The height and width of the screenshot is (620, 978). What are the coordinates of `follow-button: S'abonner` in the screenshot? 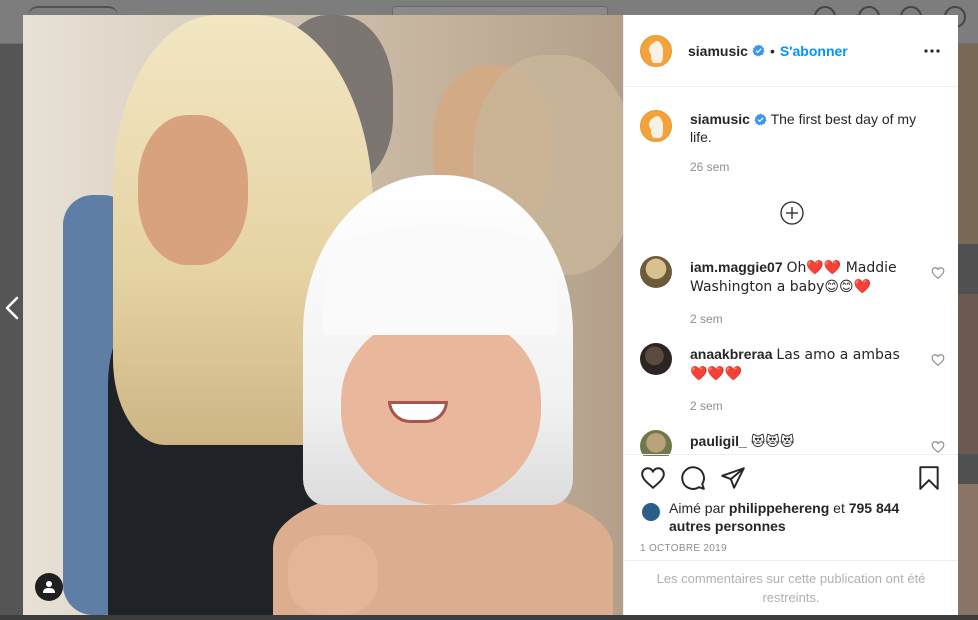 It's located at (814, 51).